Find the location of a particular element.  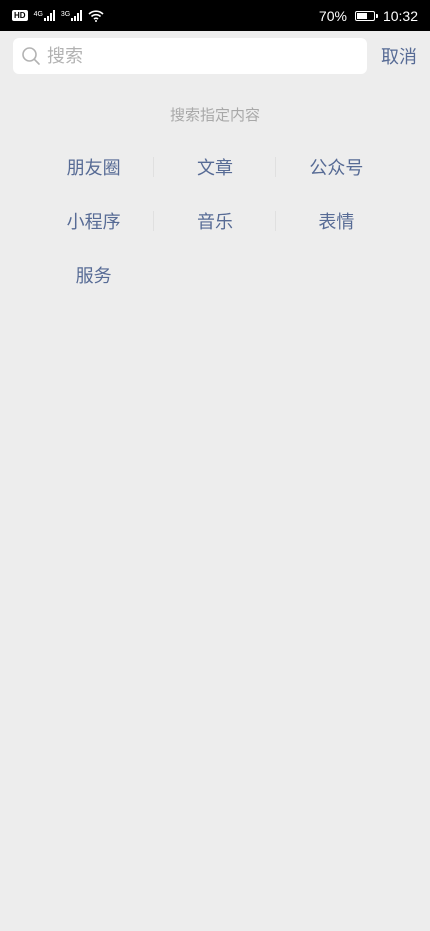

battery-icon is located at coordinates (366, 15).